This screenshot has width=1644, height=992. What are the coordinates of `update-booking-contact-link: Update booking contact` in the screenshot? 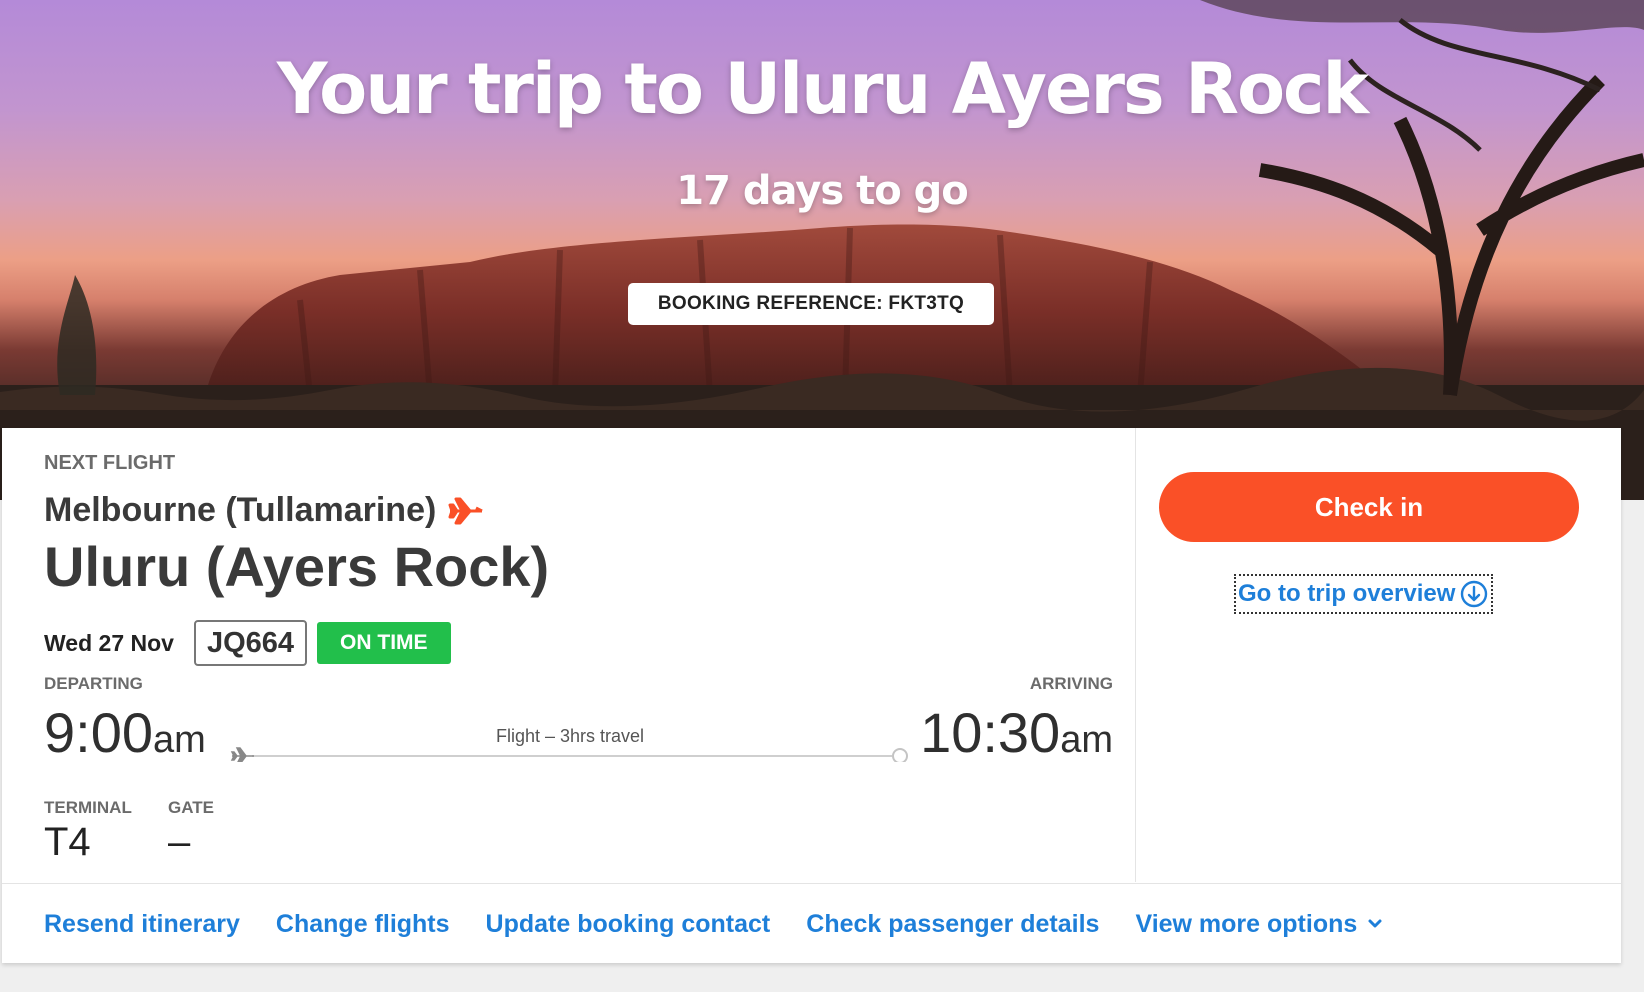 It's located at (628, 924).